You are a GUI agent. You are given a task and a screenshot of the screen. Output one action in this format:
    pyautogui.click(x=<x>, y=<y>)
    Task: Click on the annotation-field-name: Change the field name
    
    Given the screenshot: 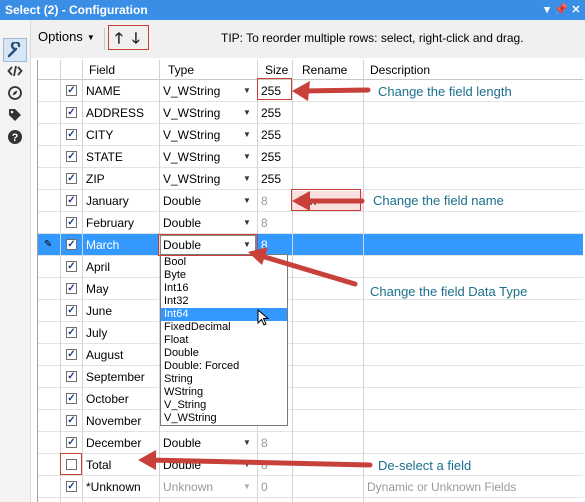 What is the action you would take?
    pyautogui.click(x=438, y=200)
    